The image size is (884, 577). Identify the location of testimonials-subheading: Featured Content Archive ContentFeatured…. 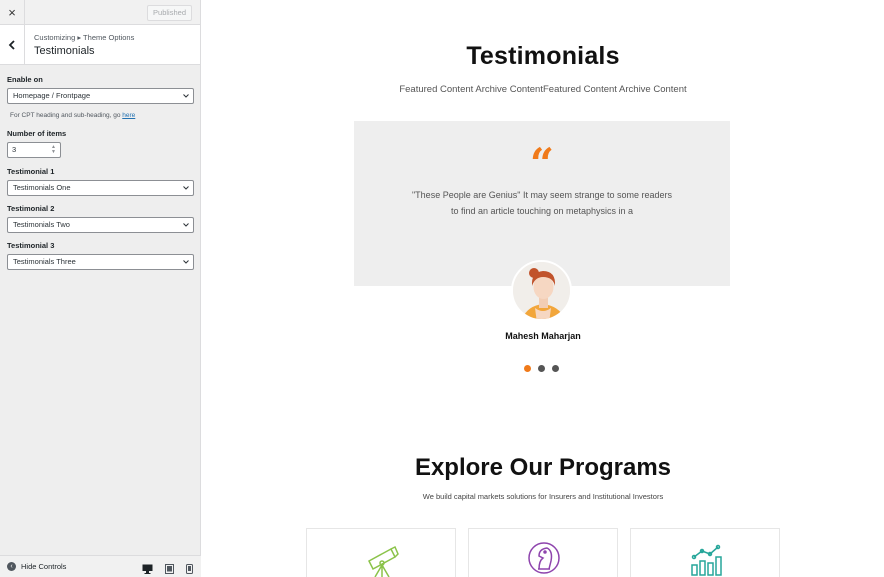
(543, 89).